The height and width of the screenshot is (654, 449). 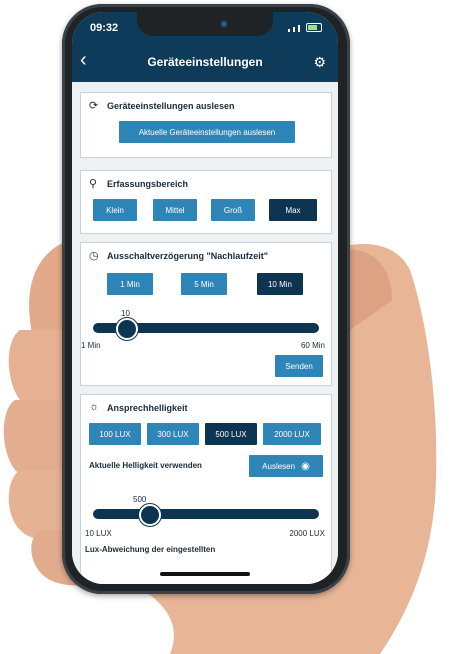 What do you see at coordinates (115, 434) in the screenshot?
I see `brightness-option-100: 100 LUX` at bounding box center [115, 434].